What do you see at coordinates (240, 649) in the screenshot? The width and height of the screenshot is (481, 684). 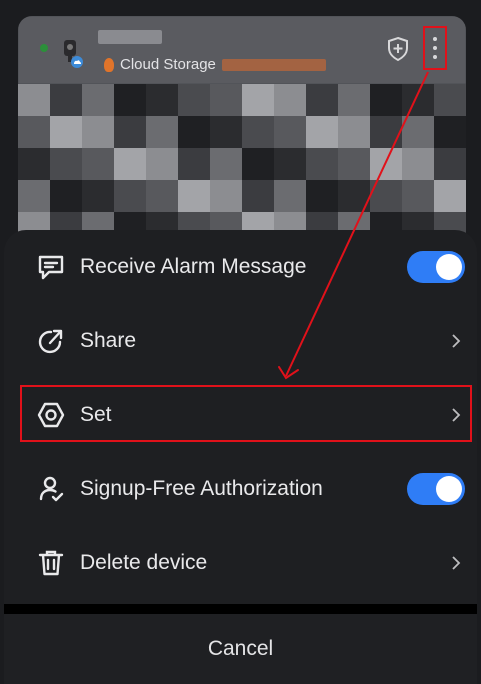 I see `cancel-button: Cancel` at bounding box center [240, 649].